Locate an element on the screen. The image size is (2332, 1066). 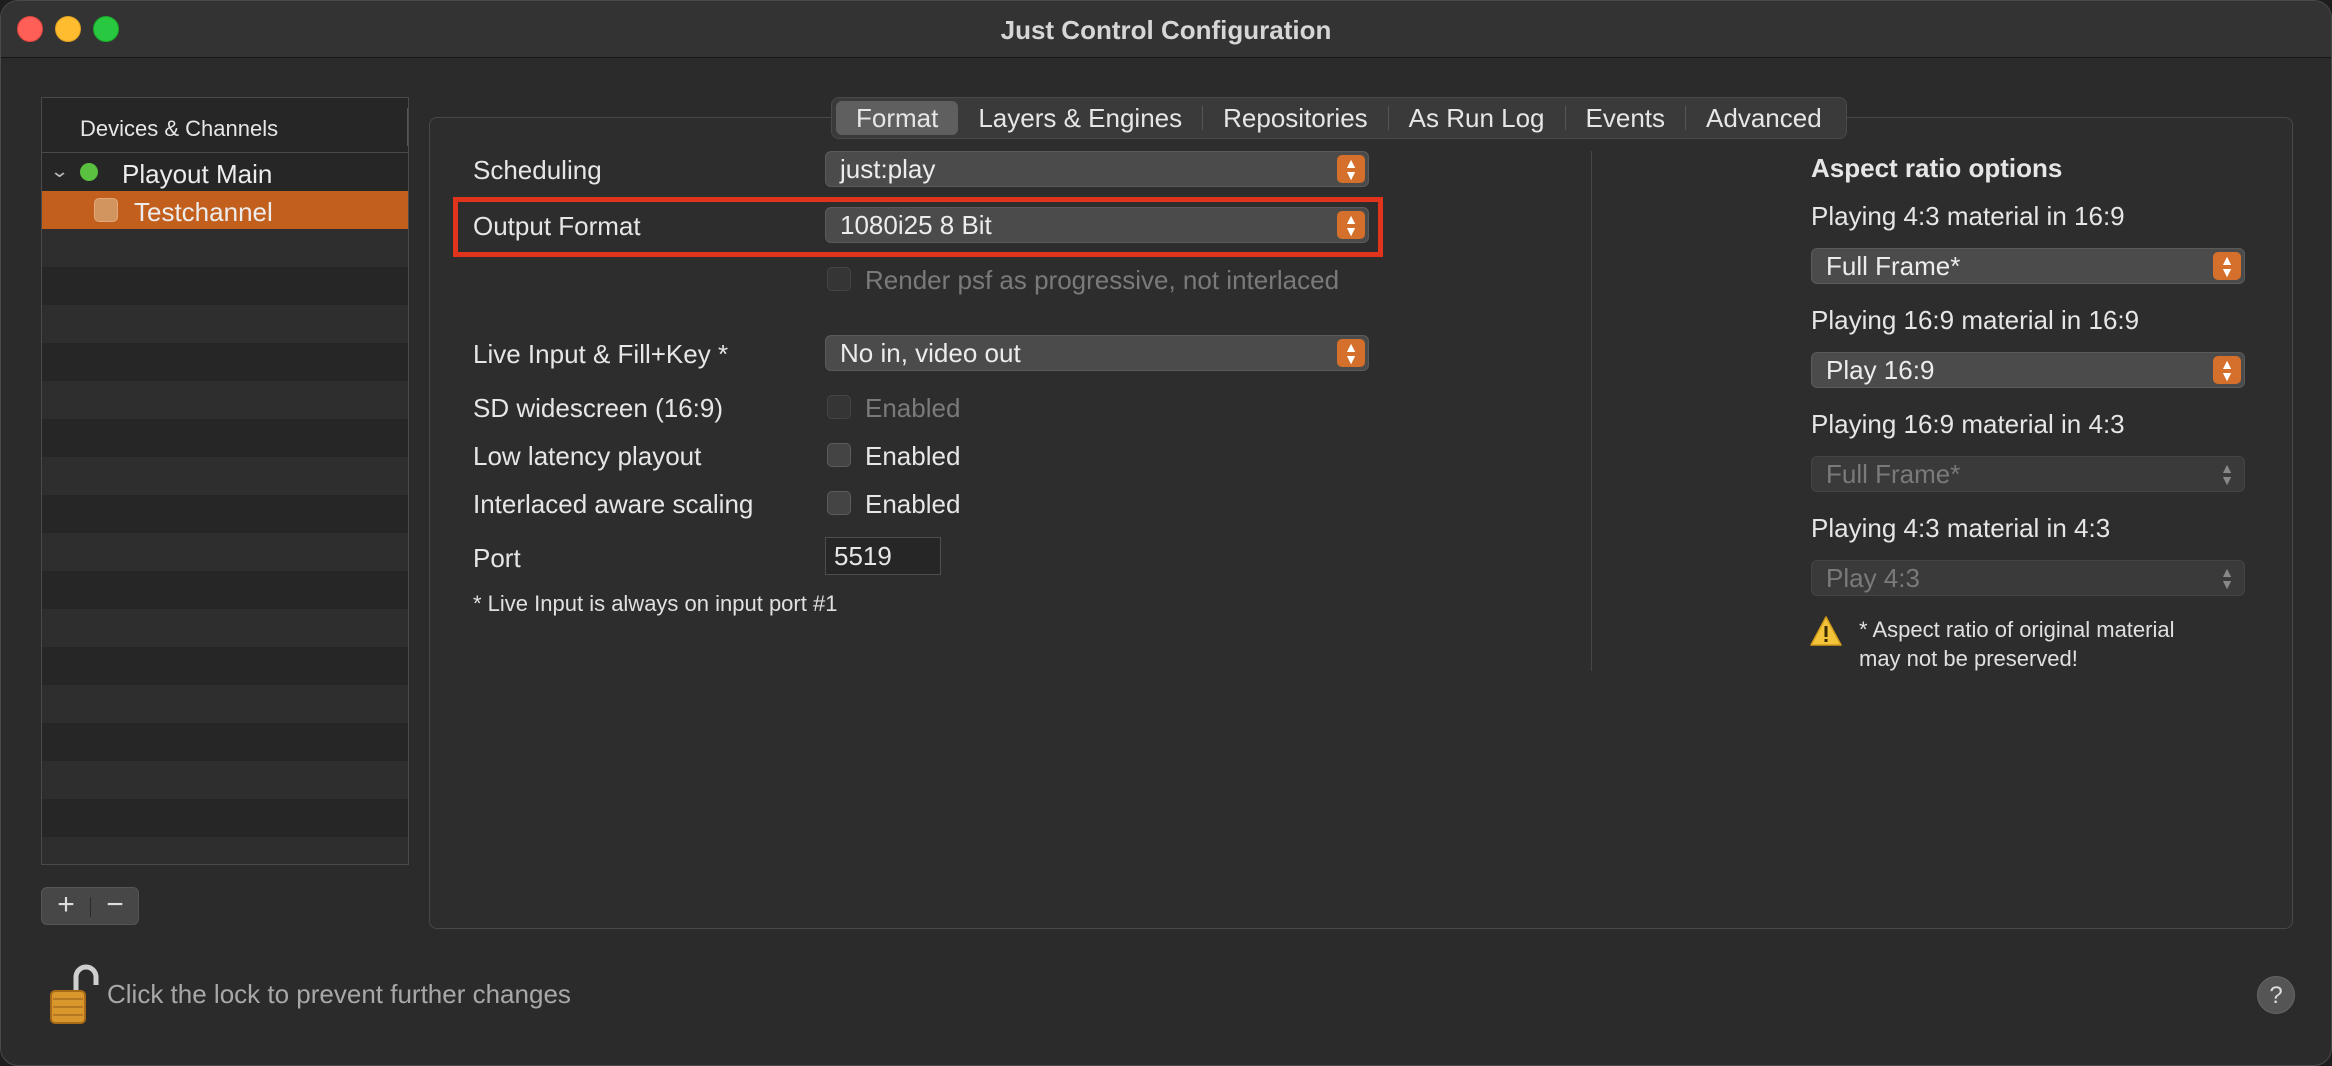
live-input-label: Live Input & Fill+Key * is located at coordinates (601, 354).